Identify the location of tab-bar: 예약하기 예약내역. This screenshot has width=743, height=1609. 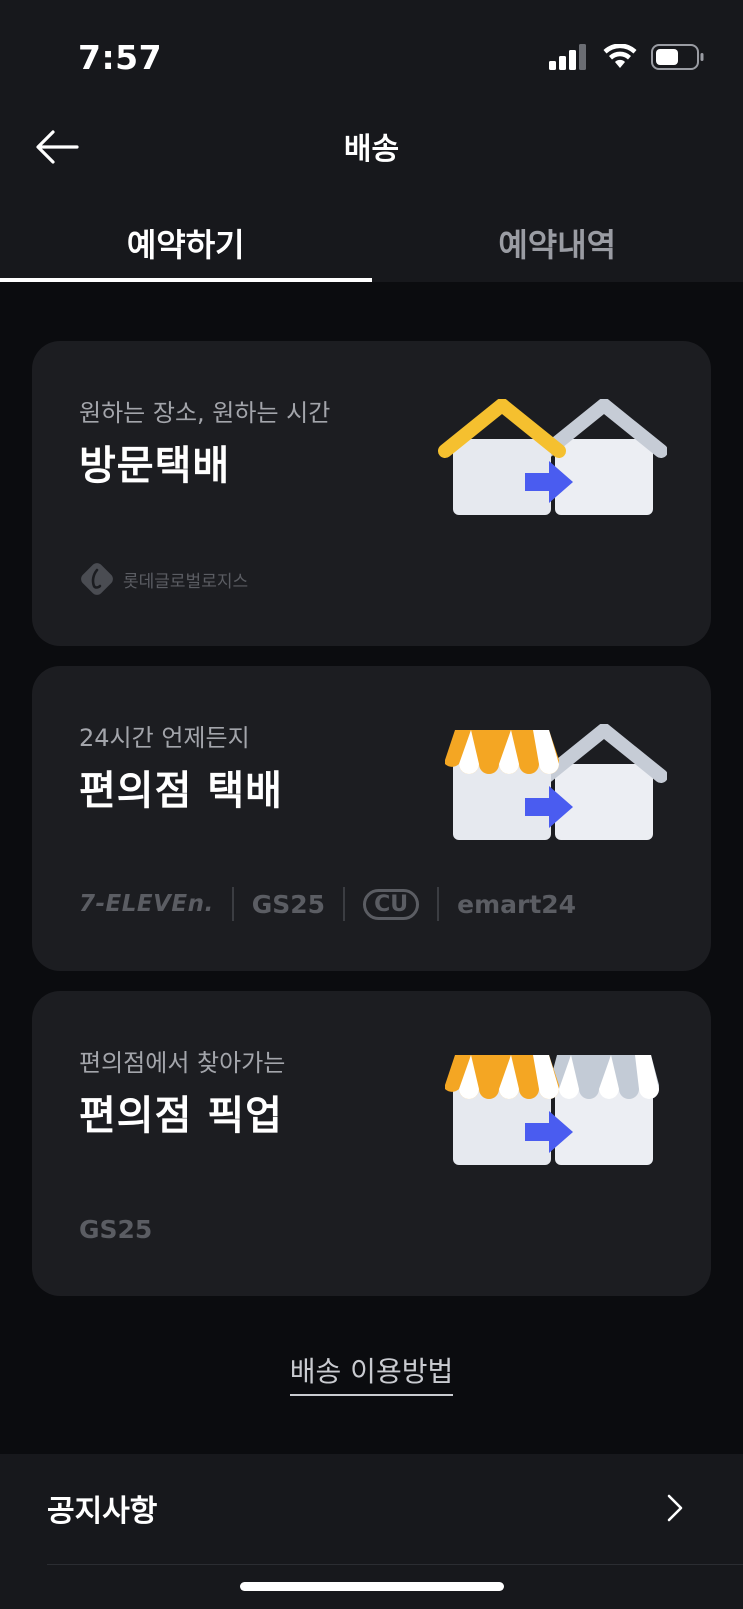
(371, 241).